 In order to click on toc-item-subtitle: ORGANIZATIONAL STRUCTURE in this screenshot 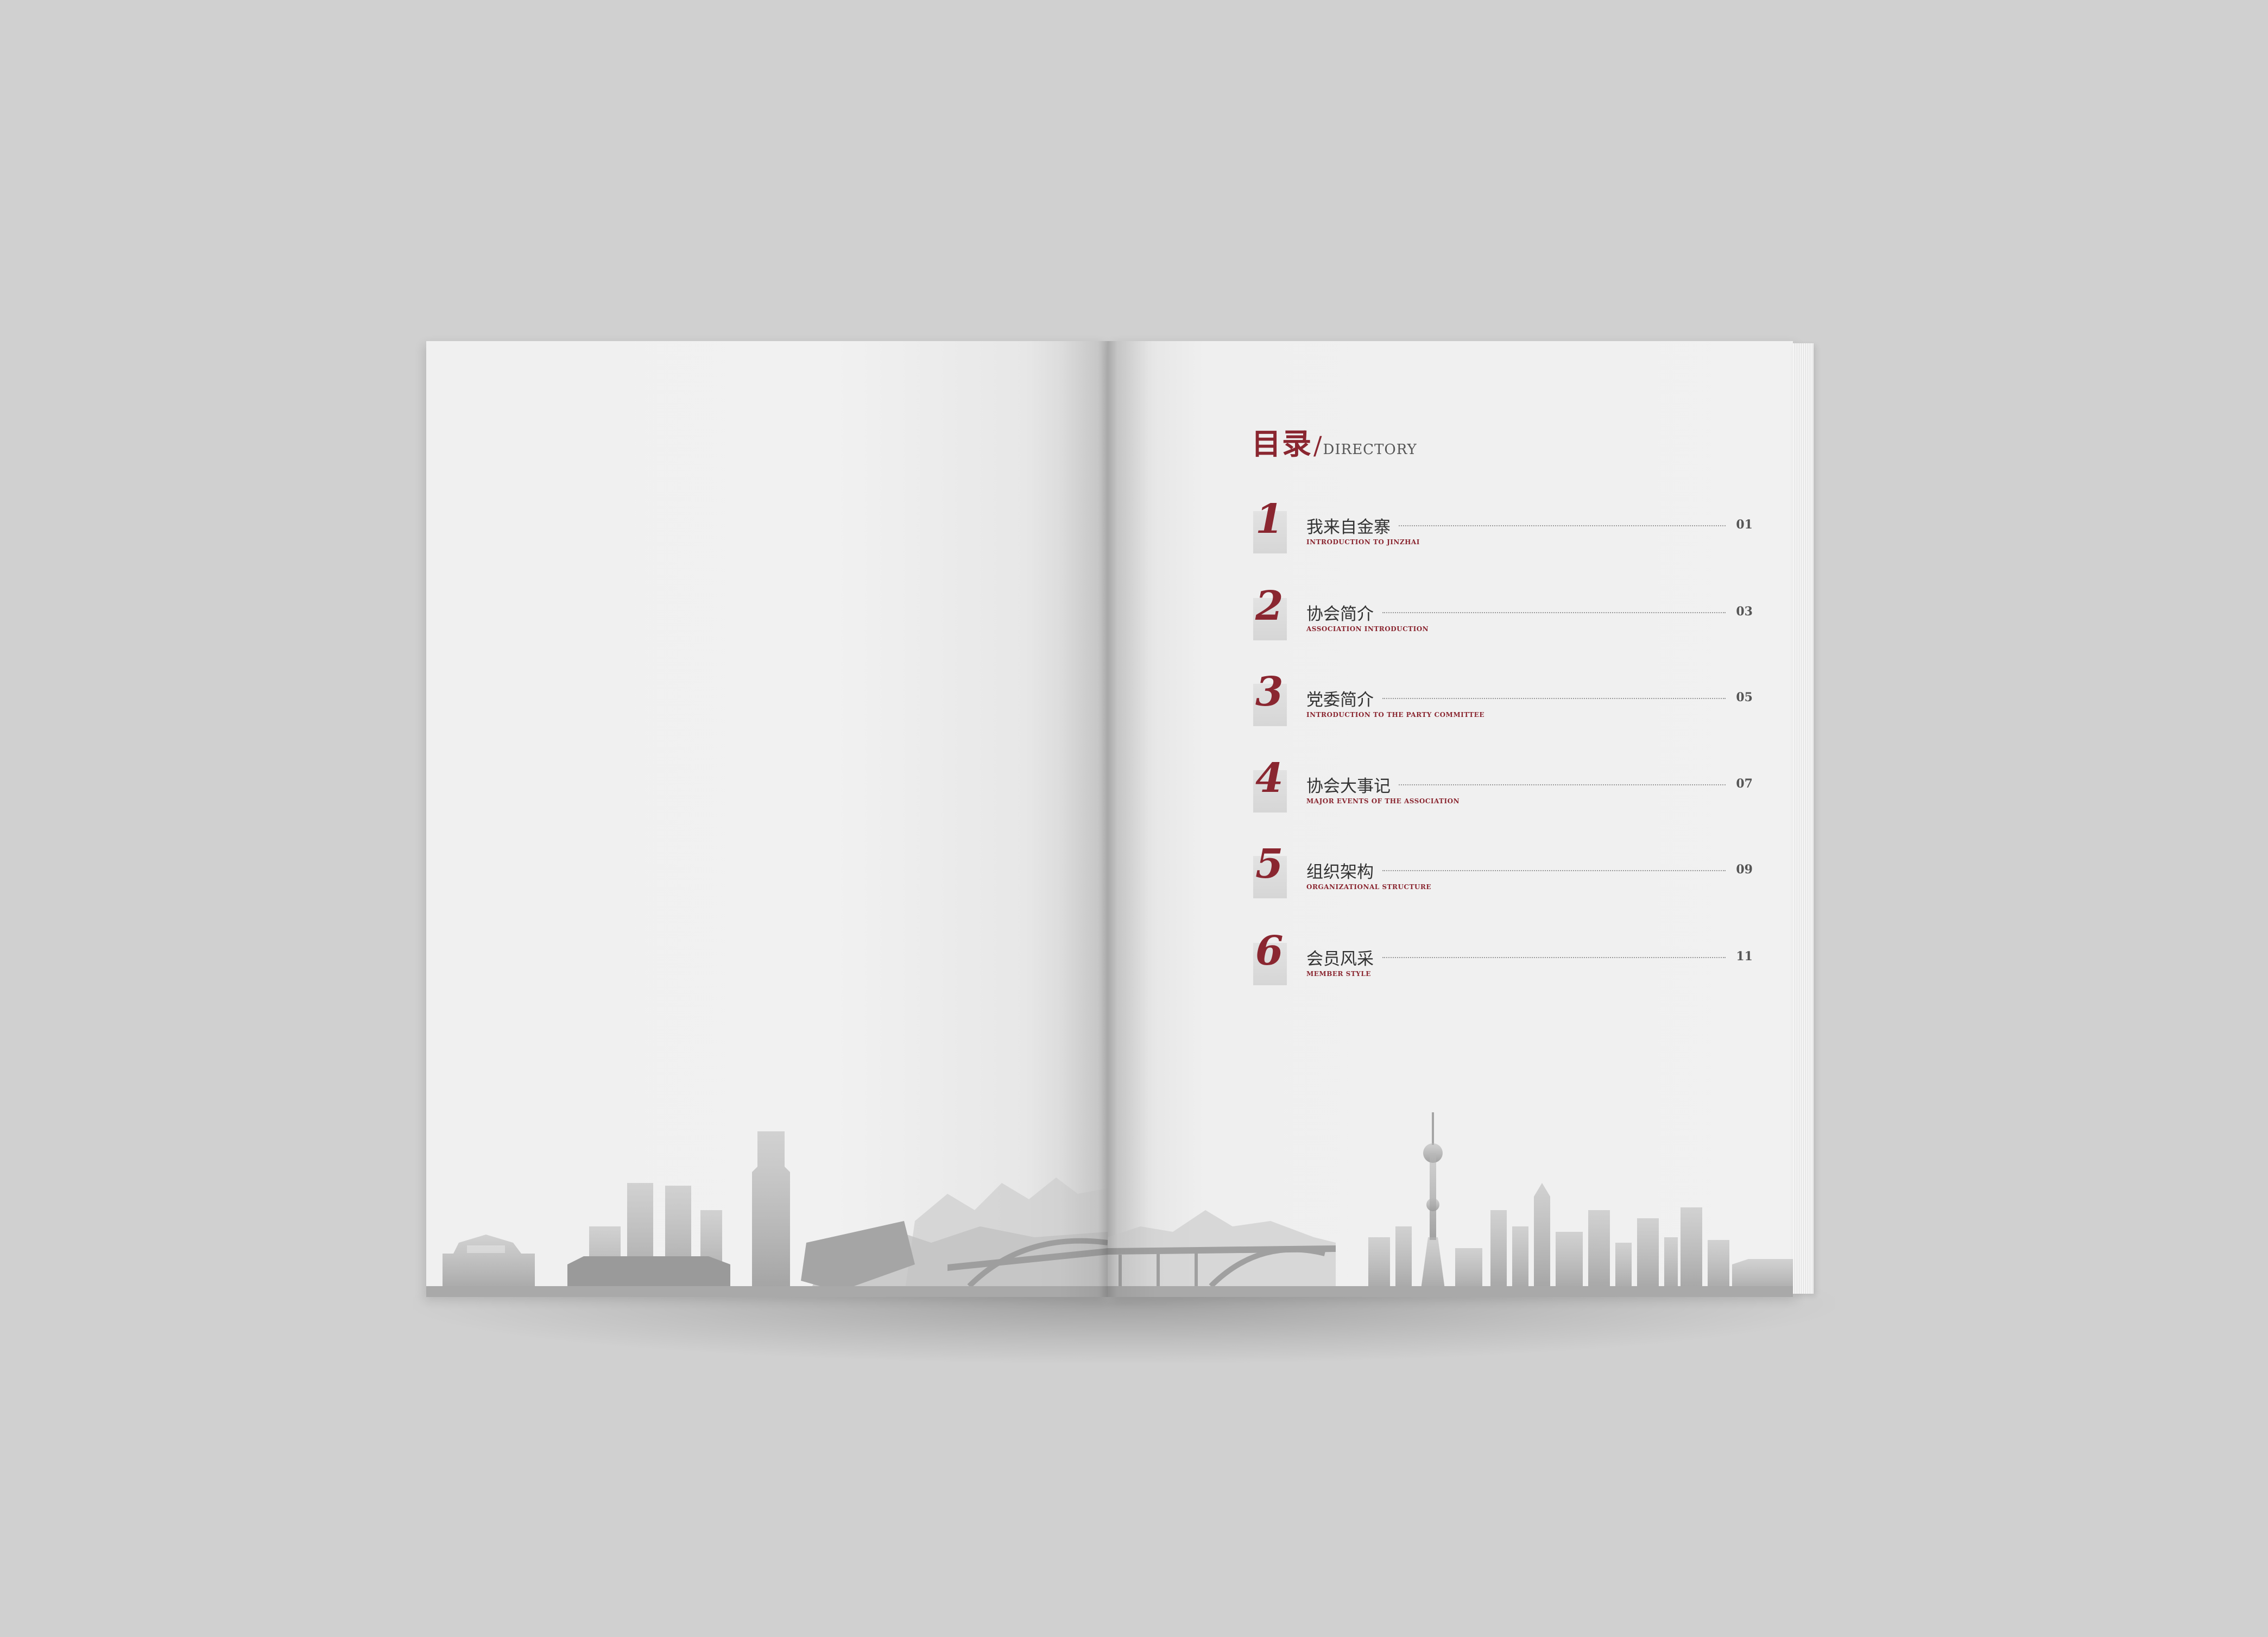, I will do `click(1368, 887)`.